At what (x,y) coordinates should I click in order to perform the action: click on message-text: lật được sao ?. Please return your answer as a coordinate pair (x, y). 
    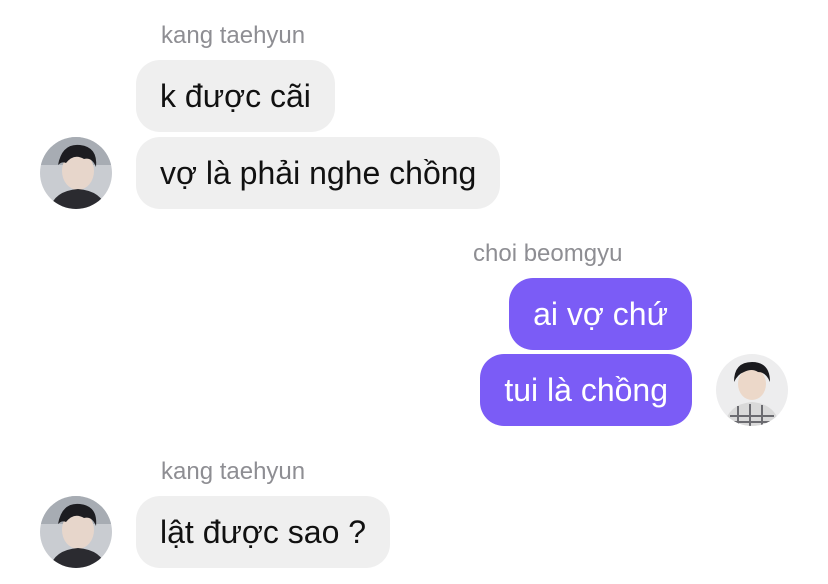
    Looking at the image, I should click on (263, 531).